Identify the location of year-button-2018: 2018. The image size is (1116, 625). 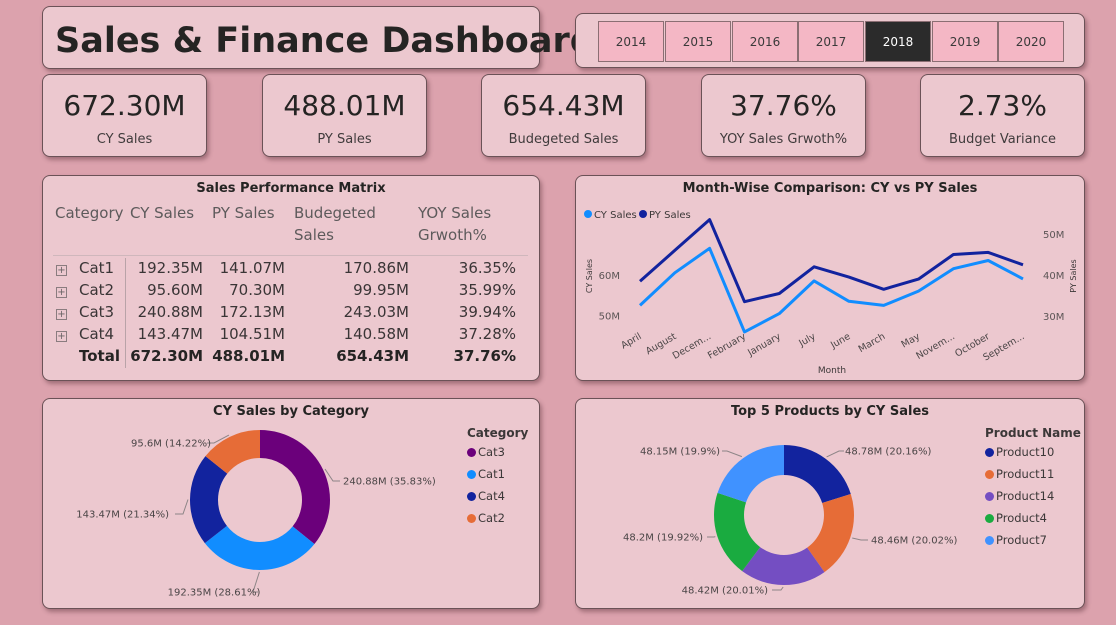
(898, 41).